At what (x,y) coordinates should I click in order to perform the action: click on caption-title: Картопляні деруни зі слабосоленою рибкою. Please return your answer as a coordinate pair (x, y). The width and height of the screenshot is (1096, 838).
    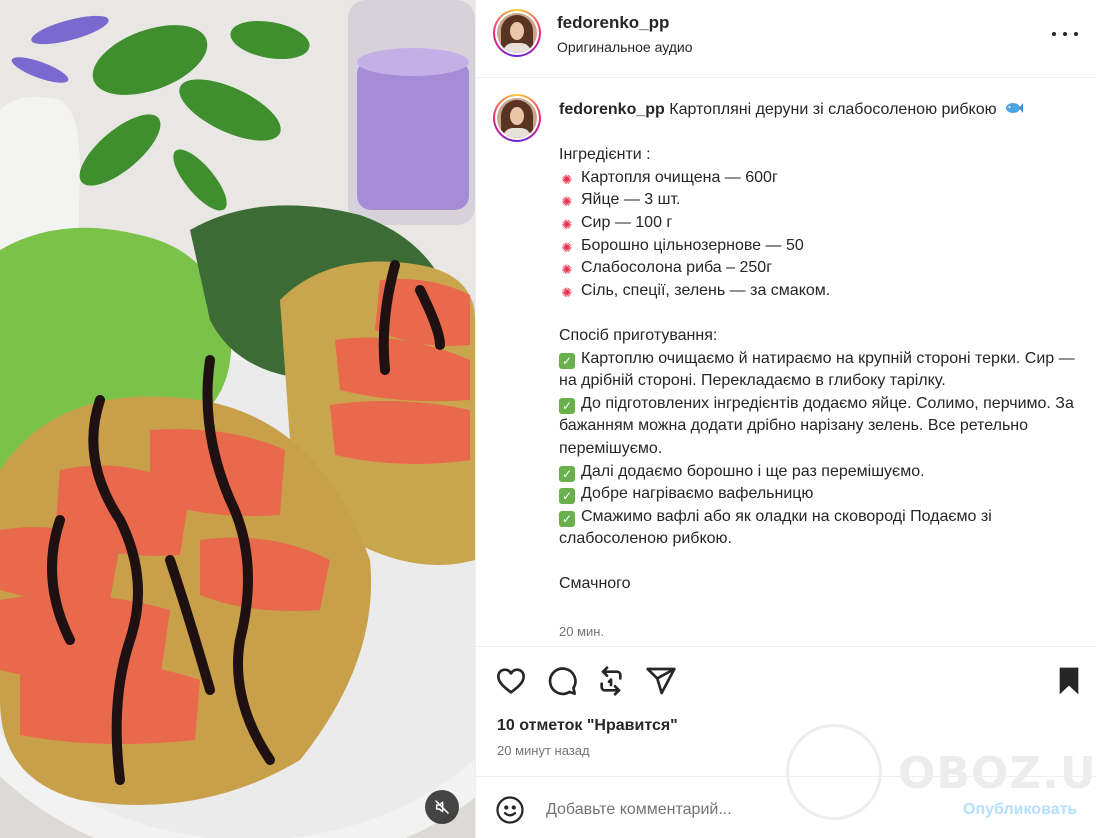
    Looking at the image, I should click on (833, 109).